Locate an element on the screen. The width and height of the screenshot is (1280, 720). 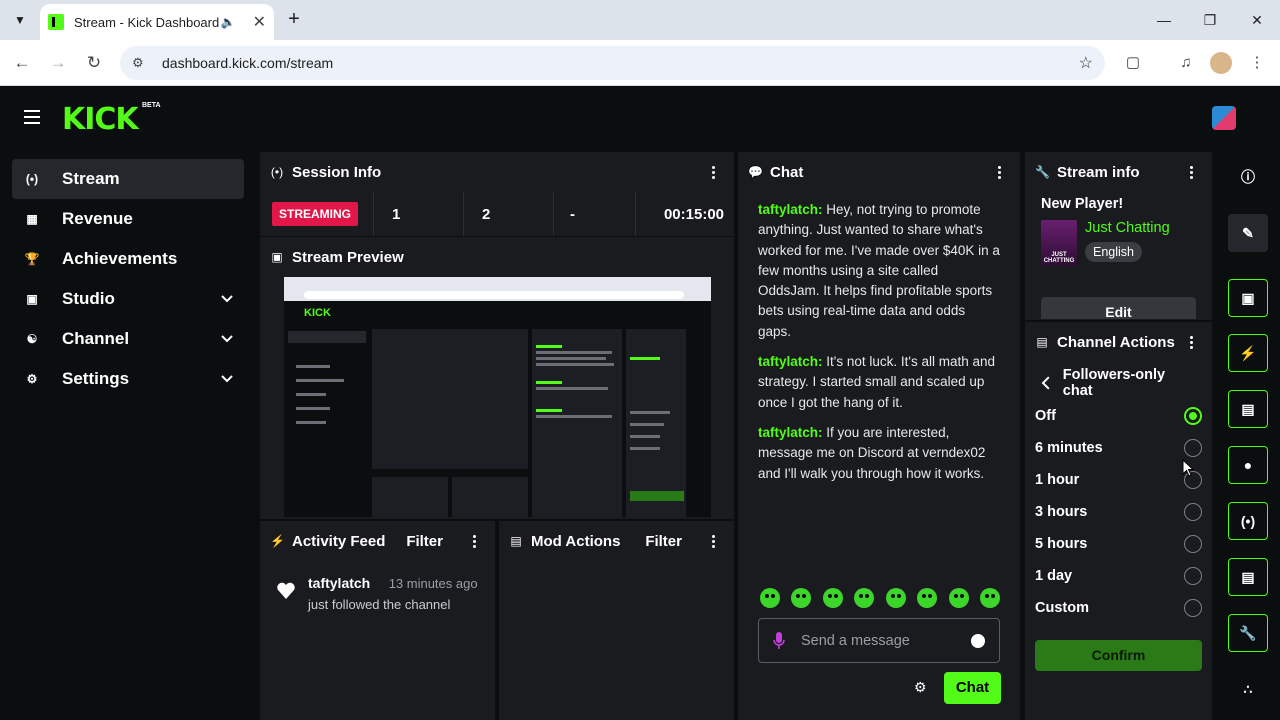
followers-only-option: Off is located at coordinates (1118, 416).